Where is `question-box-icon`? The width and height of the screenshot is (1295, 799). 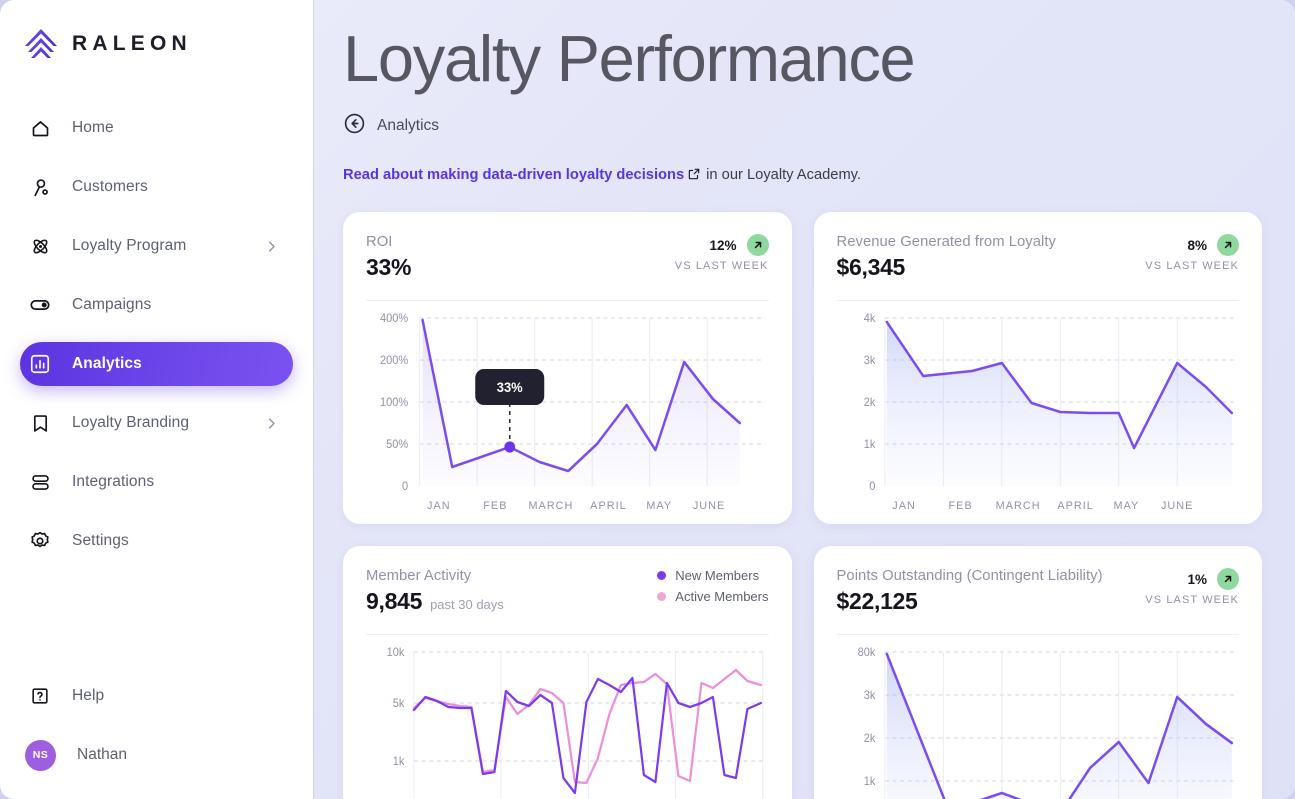 question-box-icon is located at coordinates (40, 696).